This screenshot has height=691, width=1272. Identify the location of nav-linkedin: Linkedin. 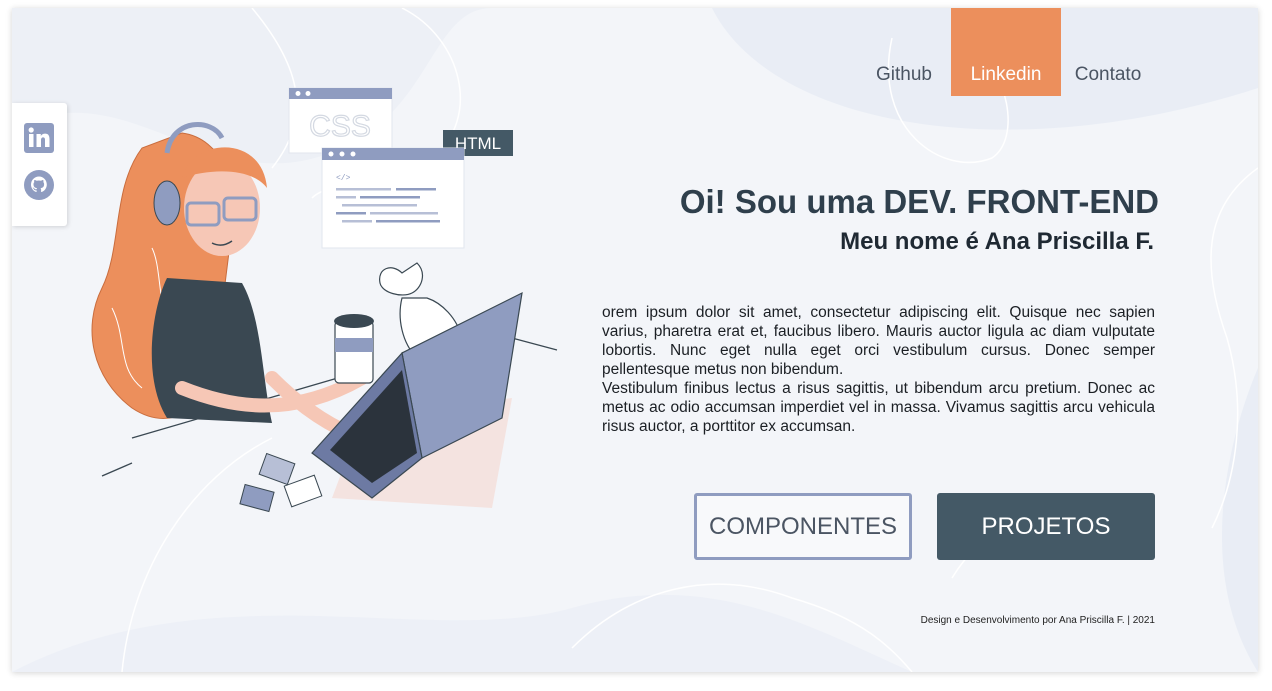
(1006, 52).